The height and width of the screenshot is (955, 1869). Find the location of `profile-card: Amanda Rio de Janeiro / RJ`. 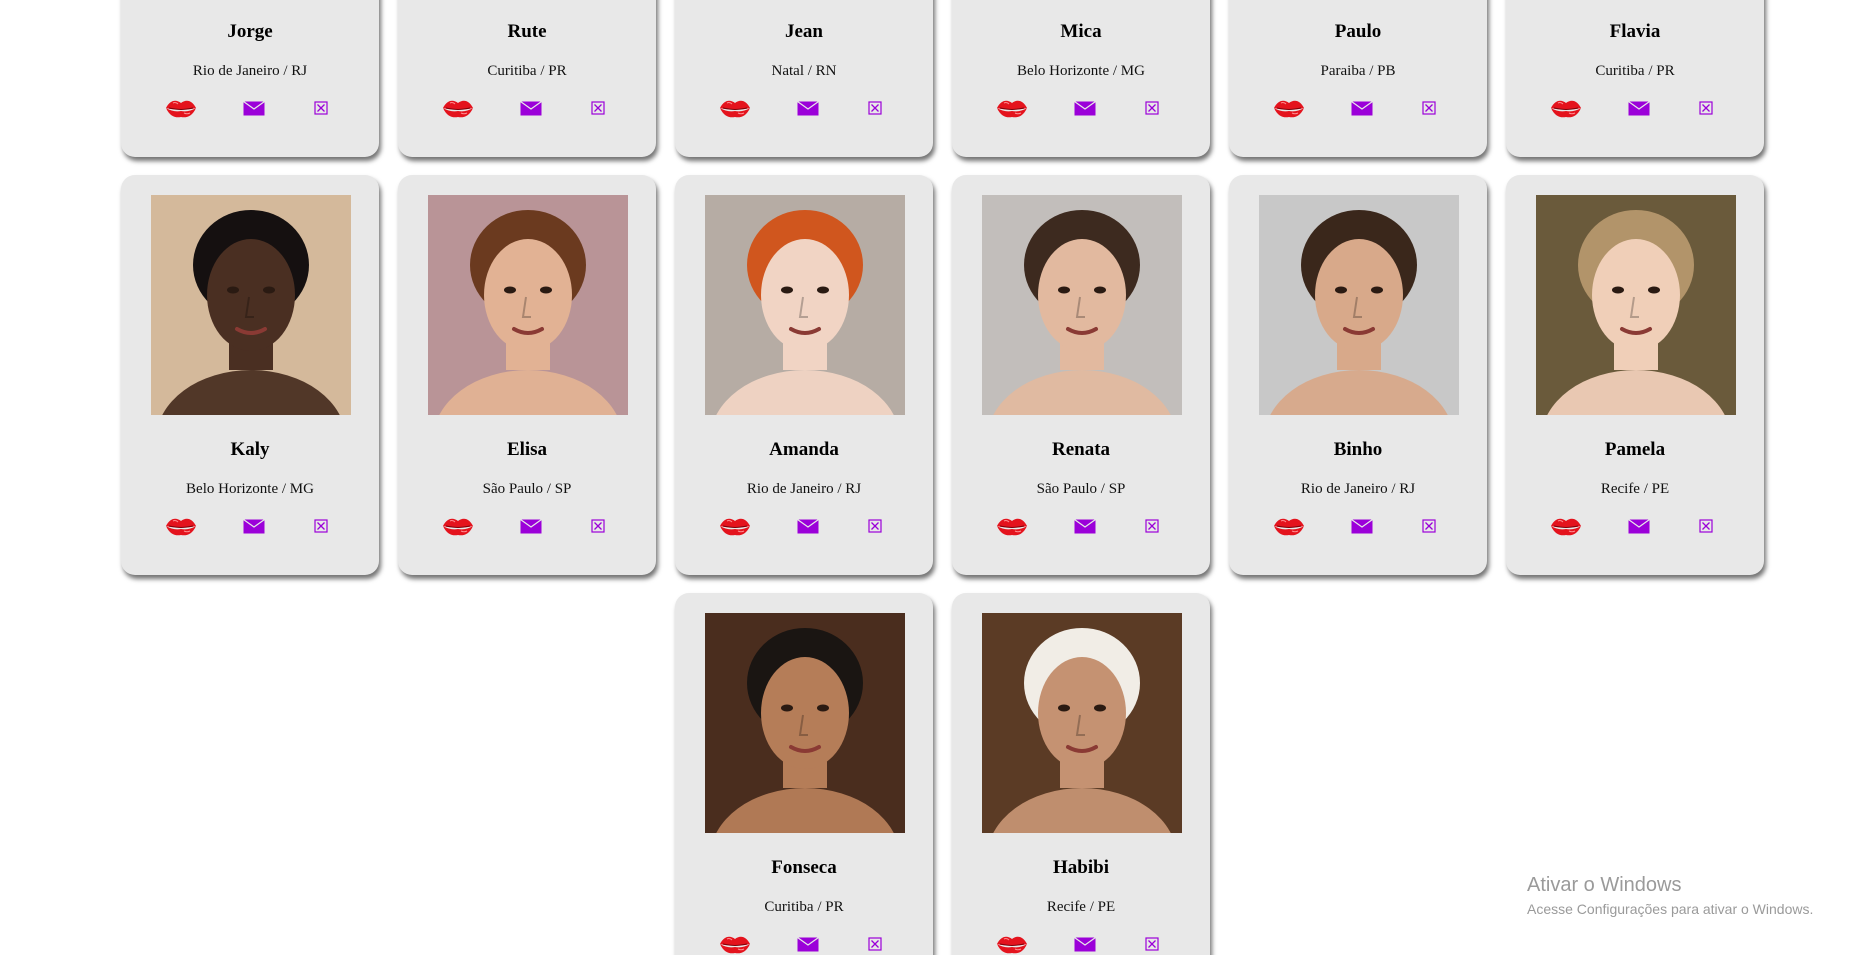

profile-card: Amanda Rio de Janeiro / RJ is located at coordinates (804, 375).